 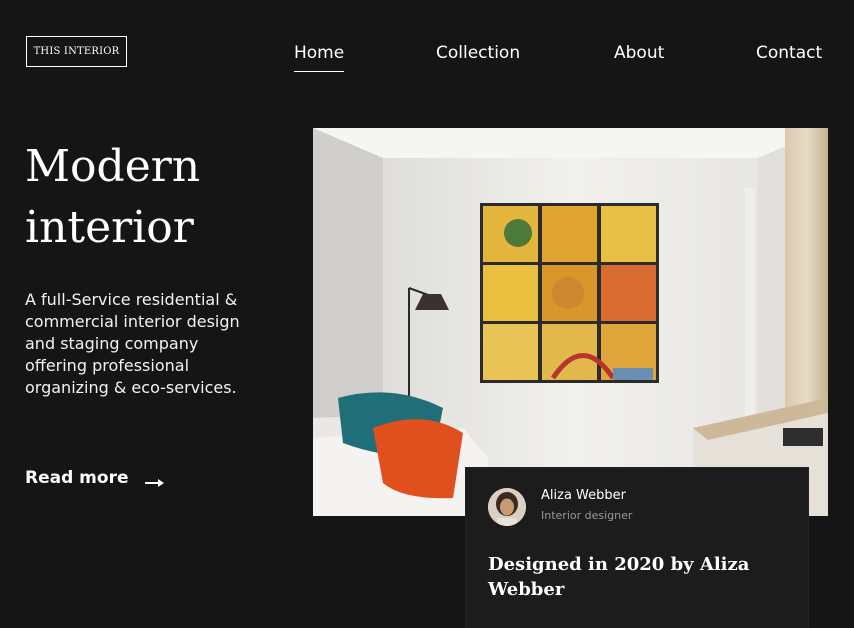 What do you see at coordinates (789, 53) in the screenshot?
I see `nav-contact-link: Contact` at bounding box center [789, 53].